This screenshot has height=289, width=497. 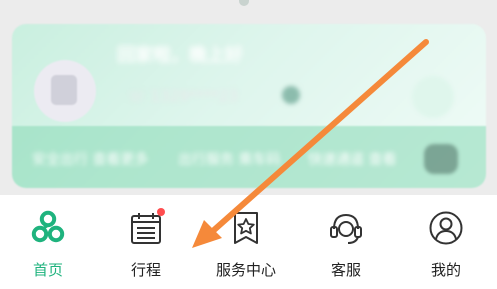 I want to click on bookmark-star-icon, so click(x=246, y=228).